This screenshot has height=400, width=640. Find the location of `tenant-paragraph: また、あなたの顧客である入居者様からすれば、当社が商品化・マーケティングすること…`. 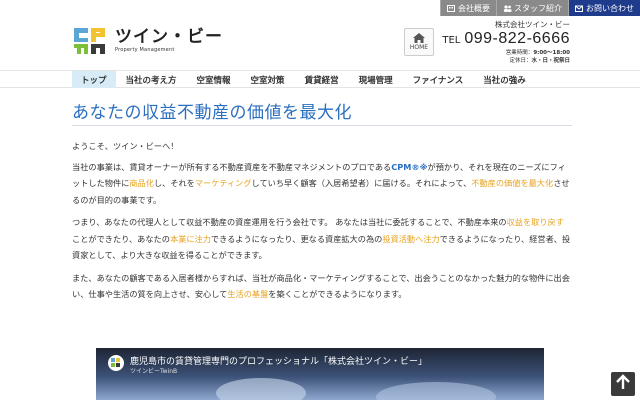

tenant-paragraph: また、あなたの顧客である入居者様からすれば、当社が商品化・マーケティングすること… is located at coordinates (322, 286).